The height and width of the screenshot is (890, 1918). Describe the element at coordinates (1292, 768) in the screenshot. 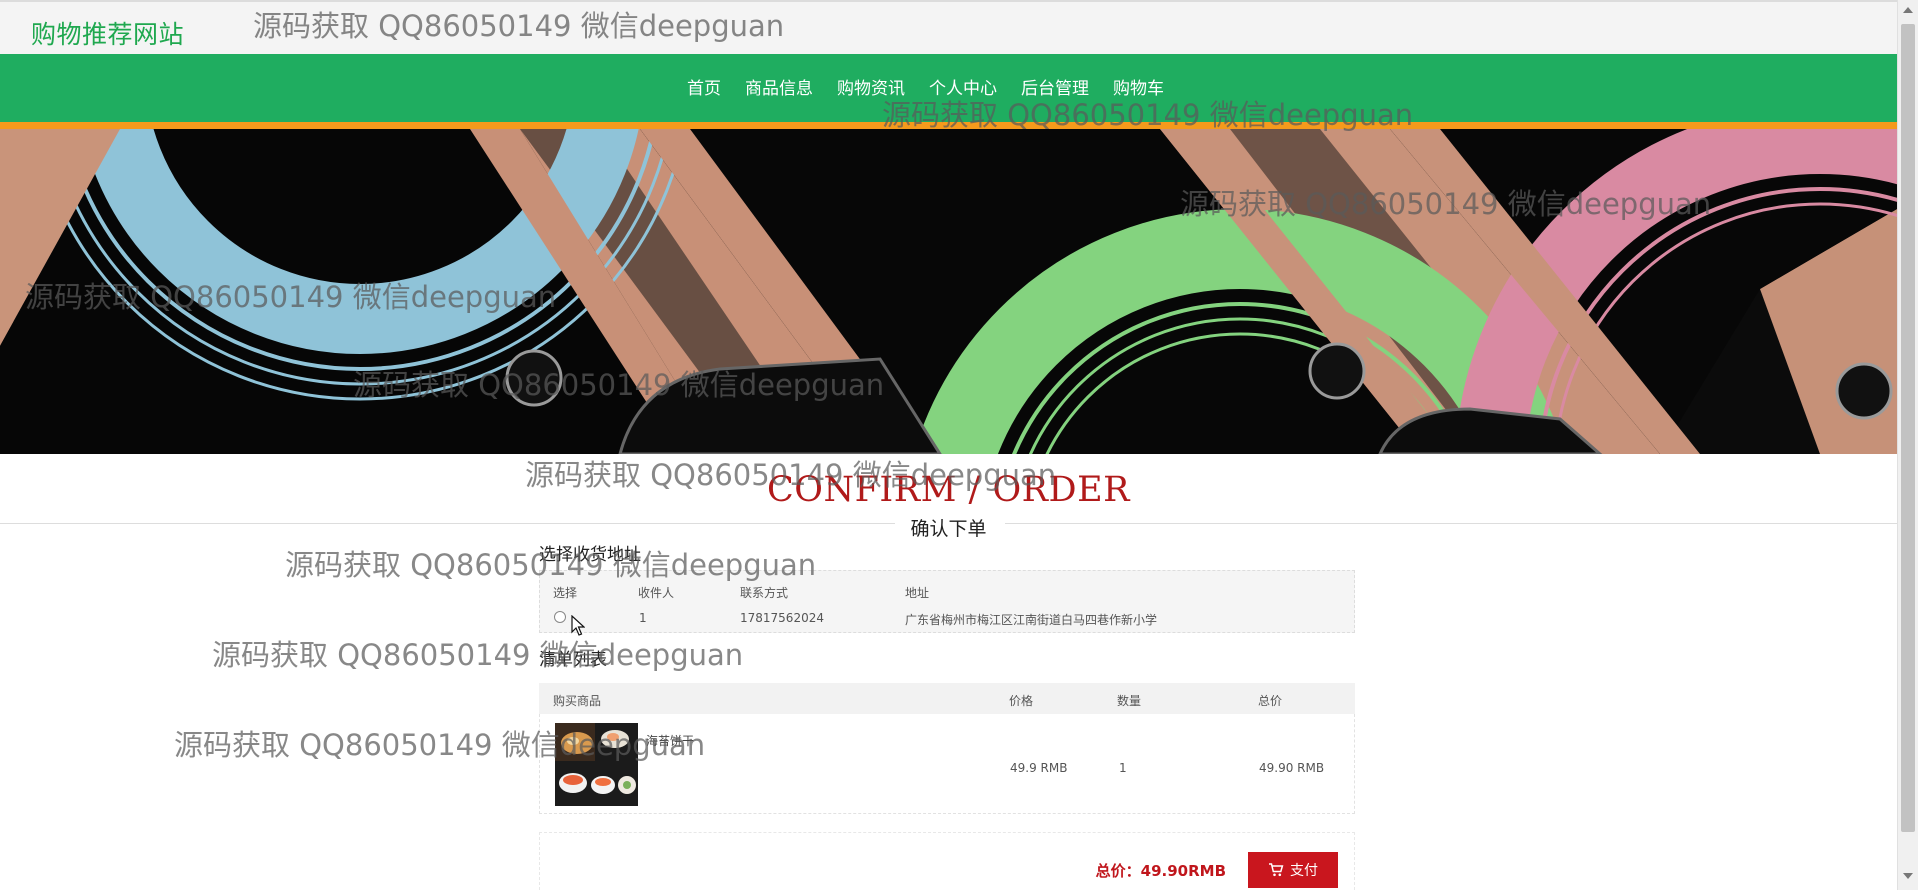

I see `product-subtotal: 49.90 RMB` at that location.